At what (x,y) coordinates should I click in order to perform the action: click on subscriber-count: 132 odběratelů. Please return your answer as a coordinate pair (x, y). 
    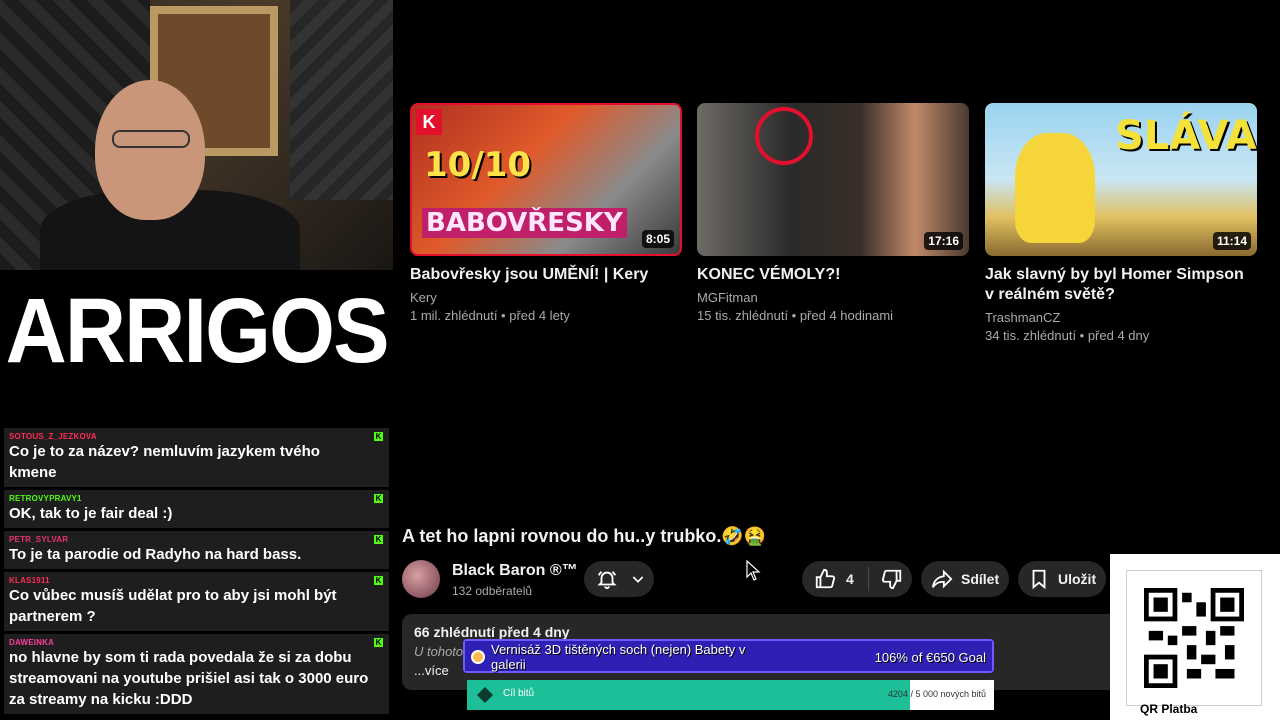
    Looking at the image, I should click on (492, 591).